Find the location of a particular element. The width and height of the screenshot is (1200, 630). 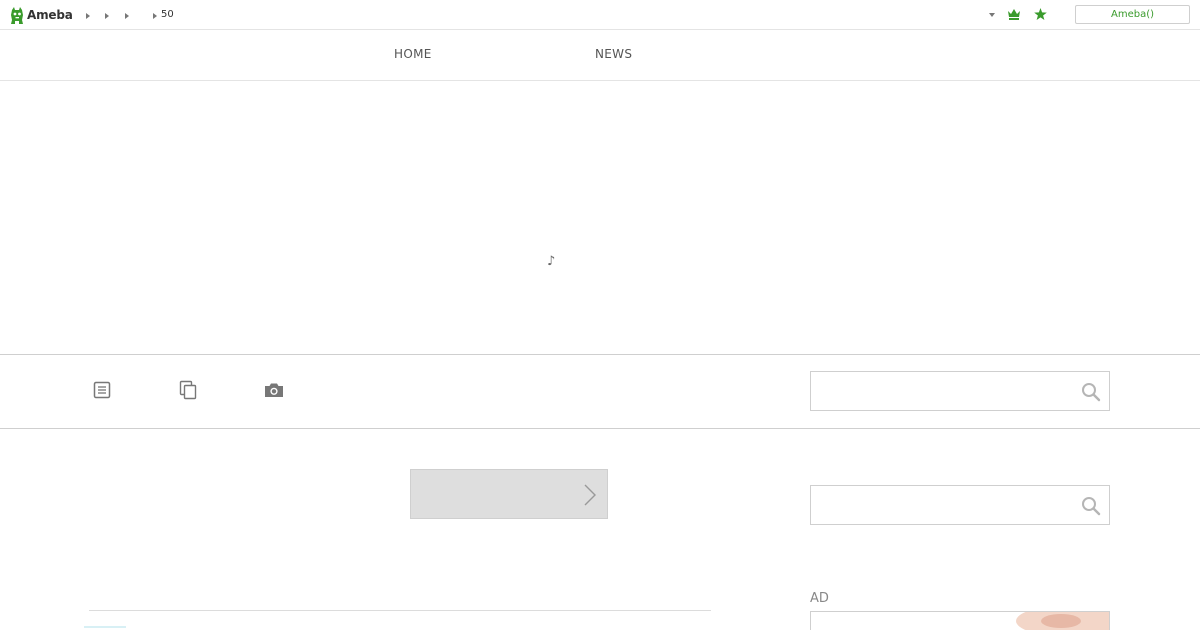

ad-image-detail is located at coordinates (1061, 621).